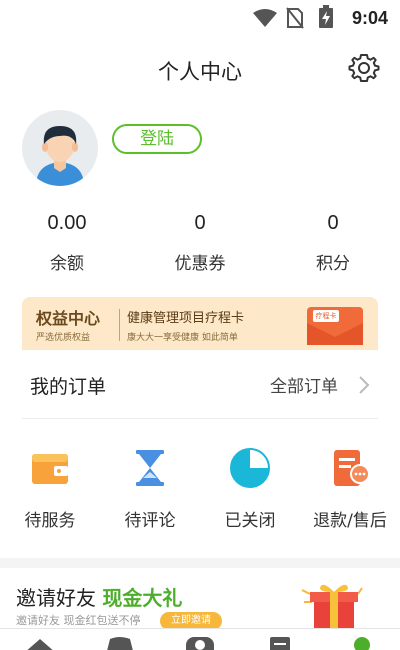 The image size is (400, 650). What do you see at coordinates (182, 338) in the screenshot?
I see `banner-tagline: 康大大一享受健康 如此简单` at bounding box center [182, 338].